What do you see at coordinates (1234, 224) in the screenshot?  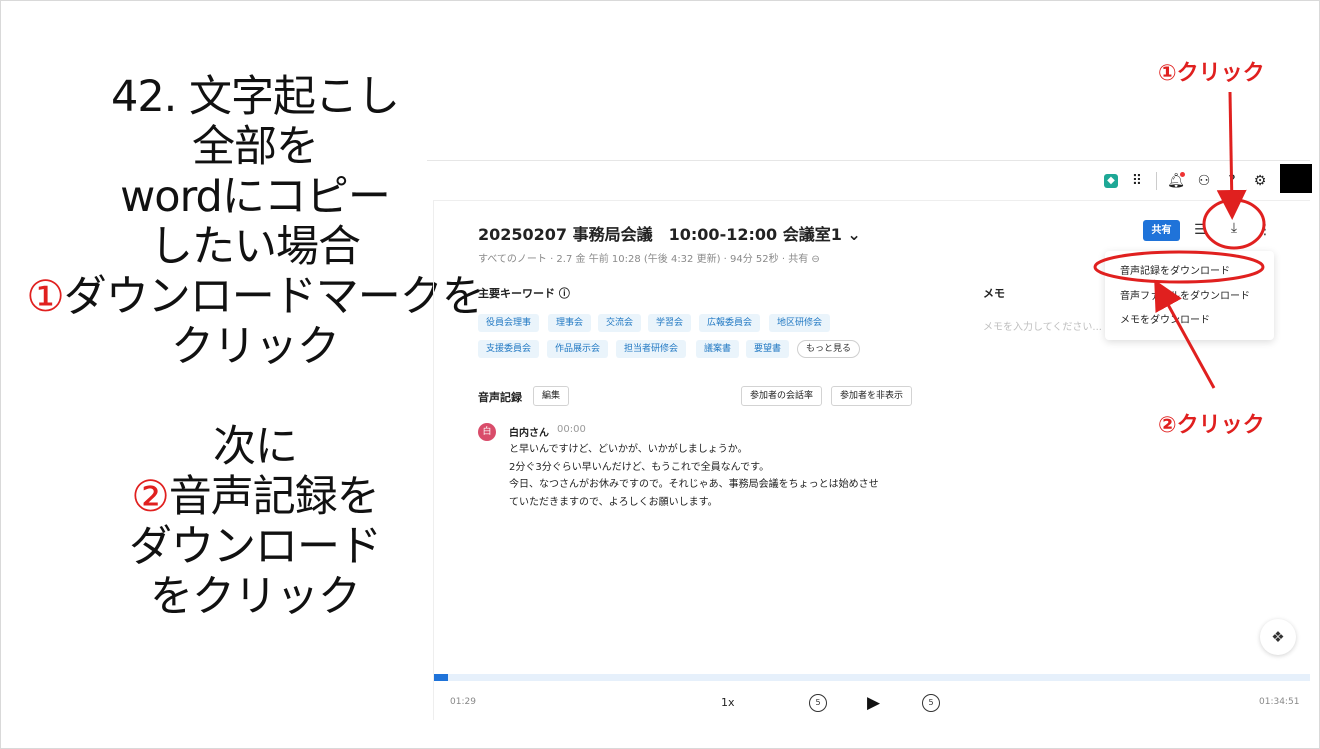 I see `annotation-circle-download` at bounding box center [1234, 224].